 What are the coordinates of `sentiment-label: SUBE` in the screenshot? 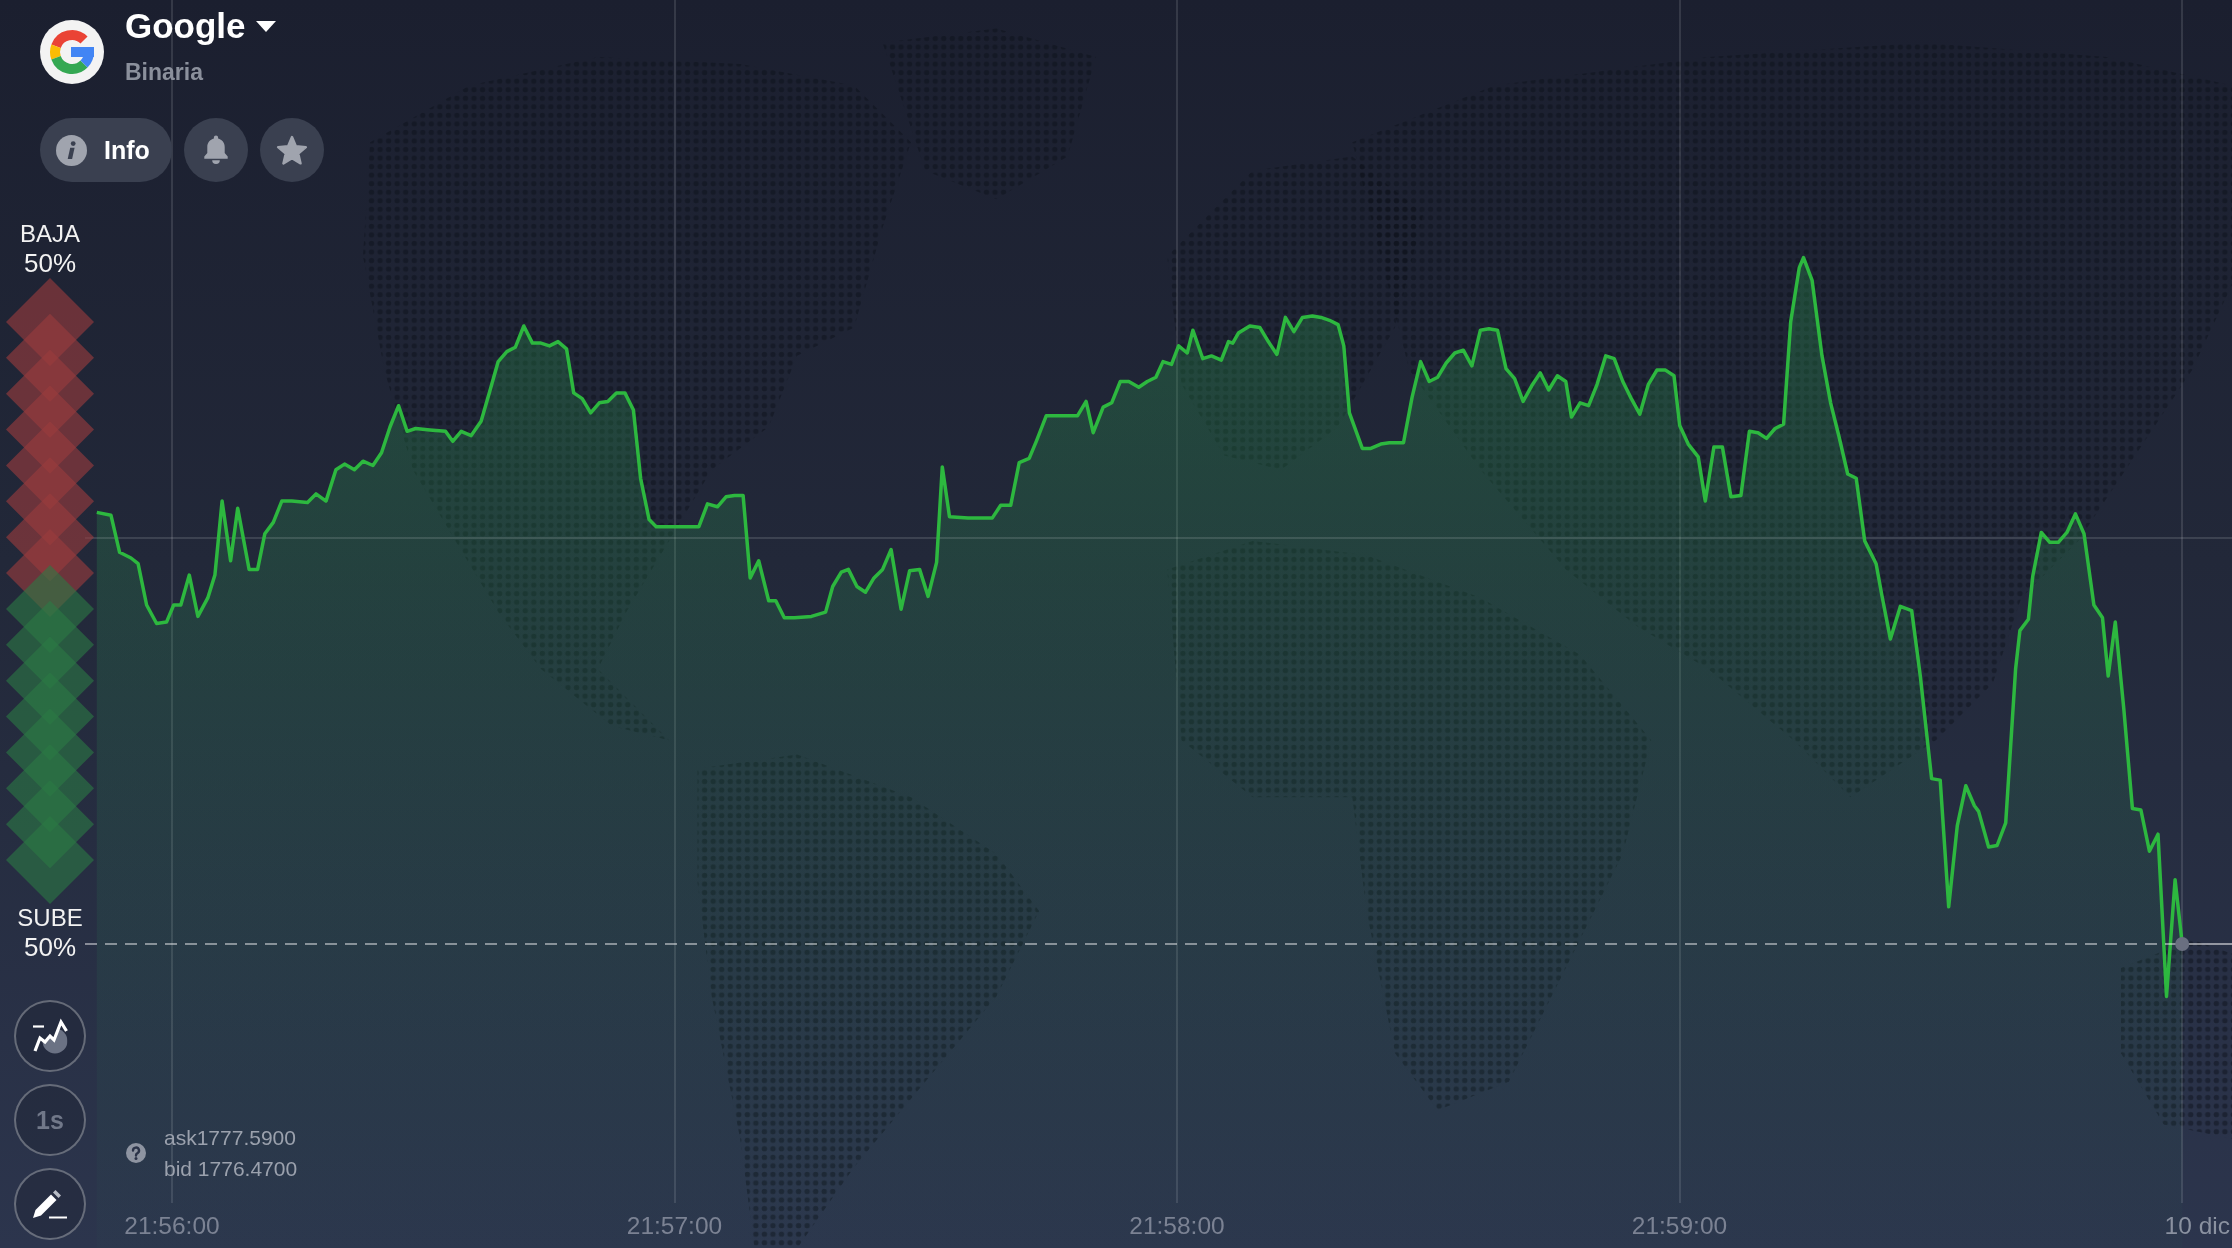 It's located at (50, 918).